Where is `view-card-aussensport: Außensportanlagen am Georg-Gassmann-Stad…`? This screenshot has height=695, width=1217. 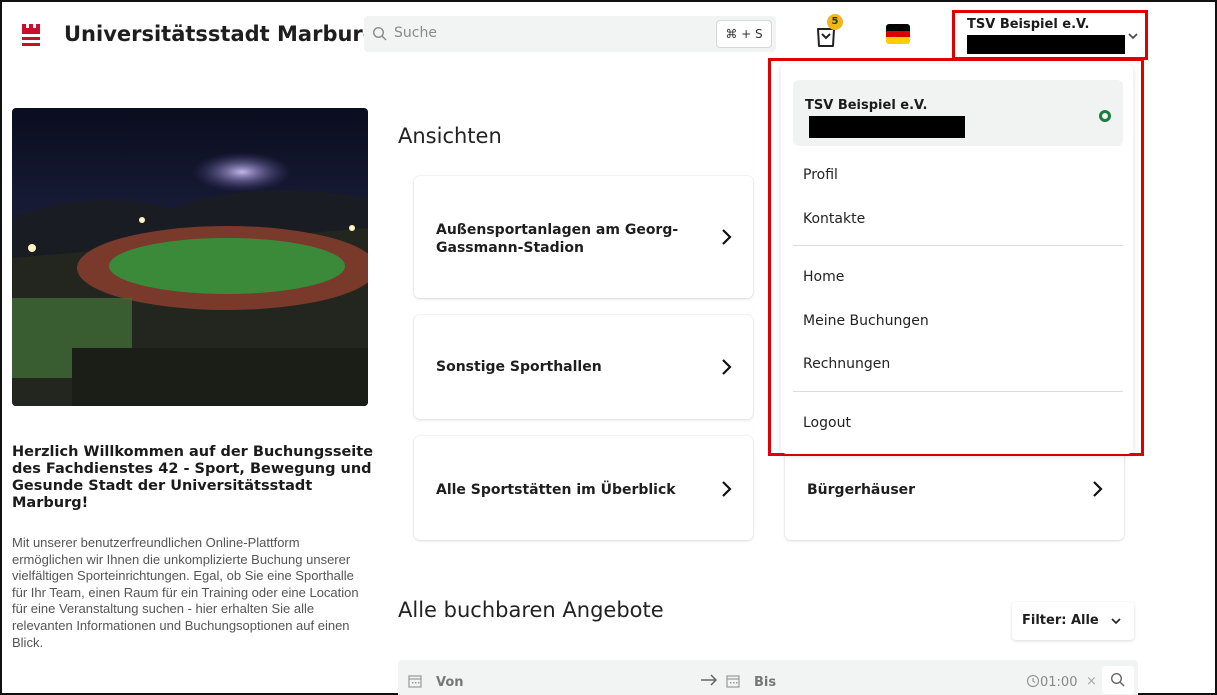 view-card-aussensport: Außensportanlagen am Georg-Gassmann-Stad… is located at coordinates (583, 237).